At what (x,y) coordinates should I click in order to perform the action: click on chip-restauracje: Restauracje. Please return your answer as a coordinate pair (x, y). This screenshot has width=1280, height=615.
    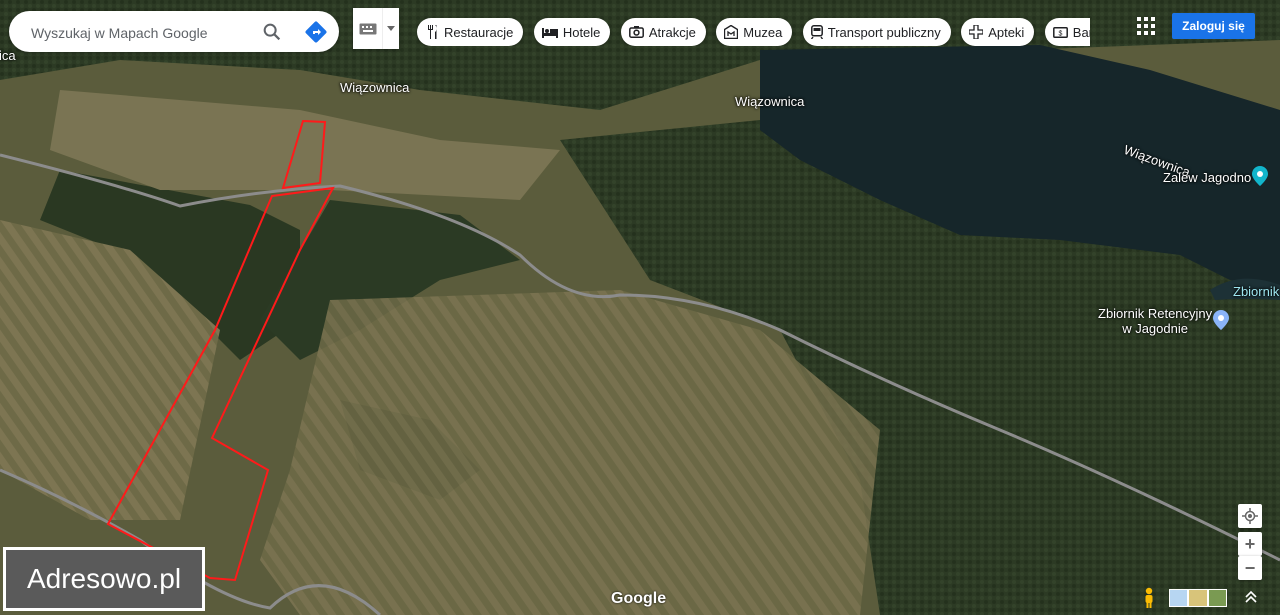
    Looking at the image, I should click on (470, 32).